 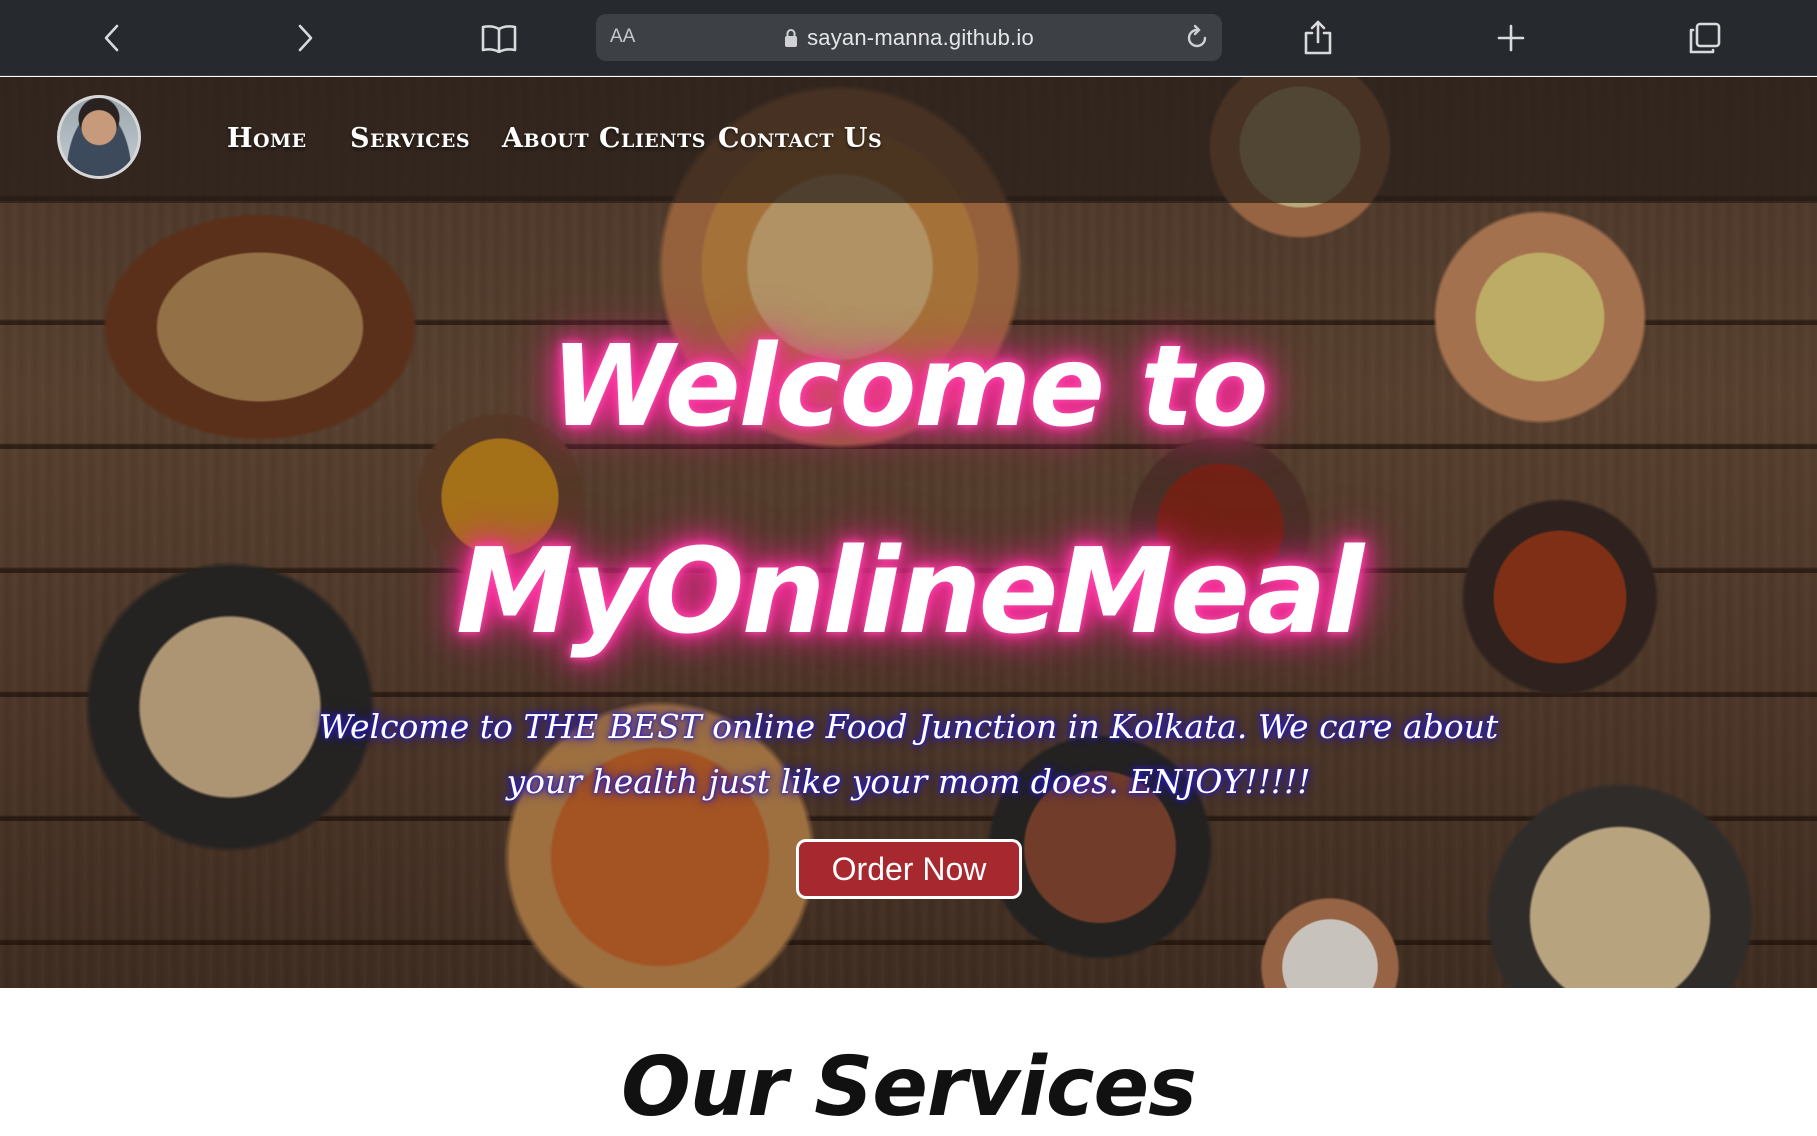 What do you see at coordinates (909, 387) in the screenshot?
I see `hero-headline-line1: Welcome to` at bounding box center [909, 387].